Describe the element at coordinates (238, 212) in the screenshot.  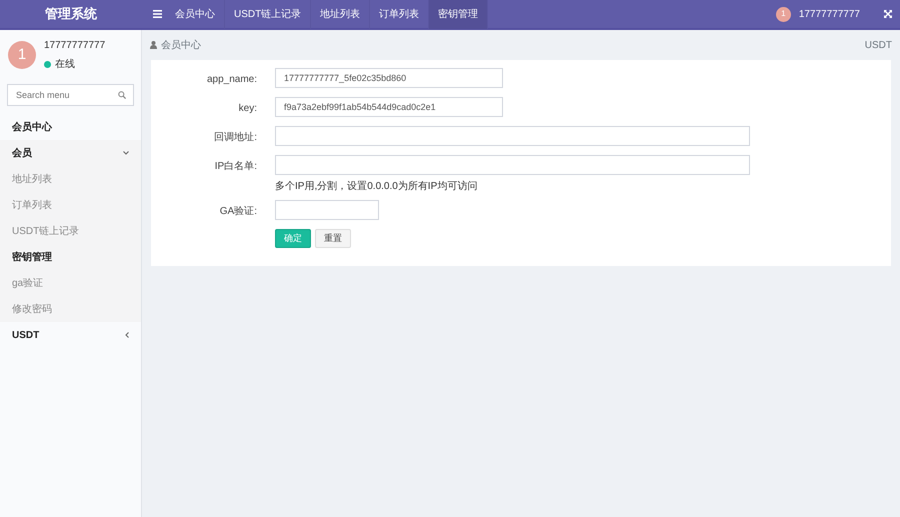
I see `field-label: GA验证:` at that location.